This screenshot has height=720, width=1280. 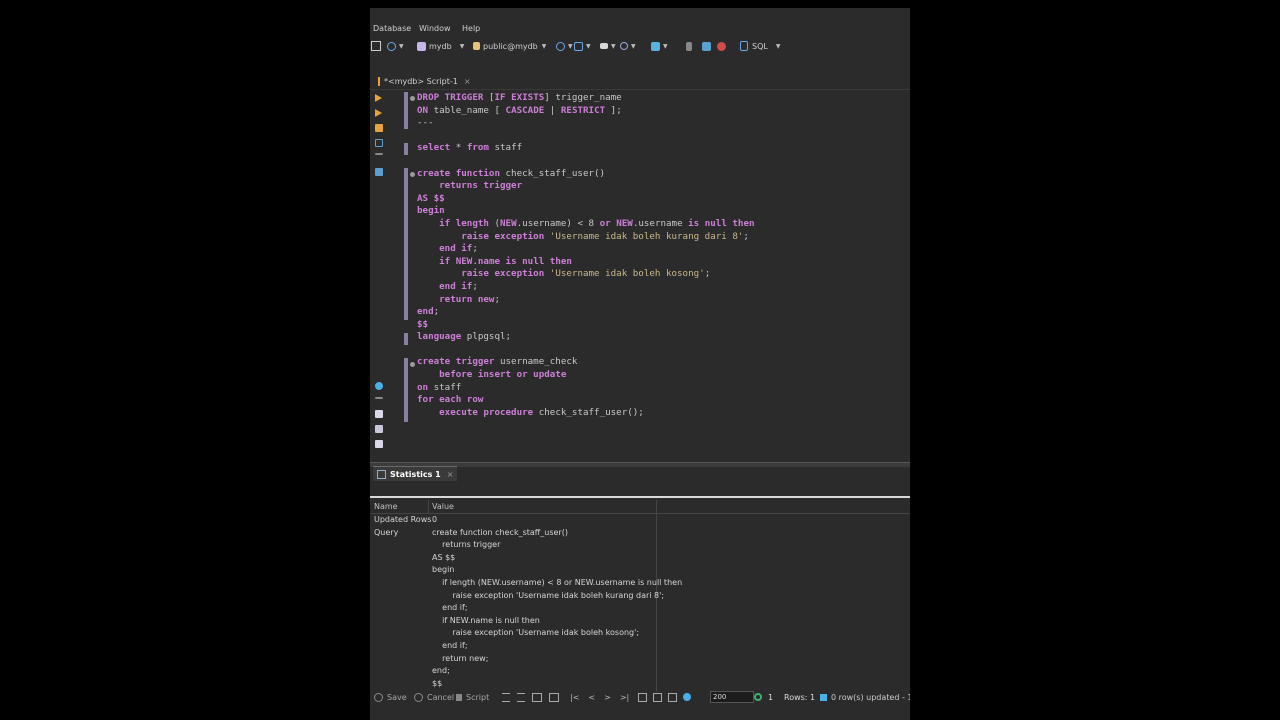 What do you see at coordinates (415, 473) in the screenshot?
I see `tab-statistics-1: Statistics 1 ×` at bounding box center [415, 473].